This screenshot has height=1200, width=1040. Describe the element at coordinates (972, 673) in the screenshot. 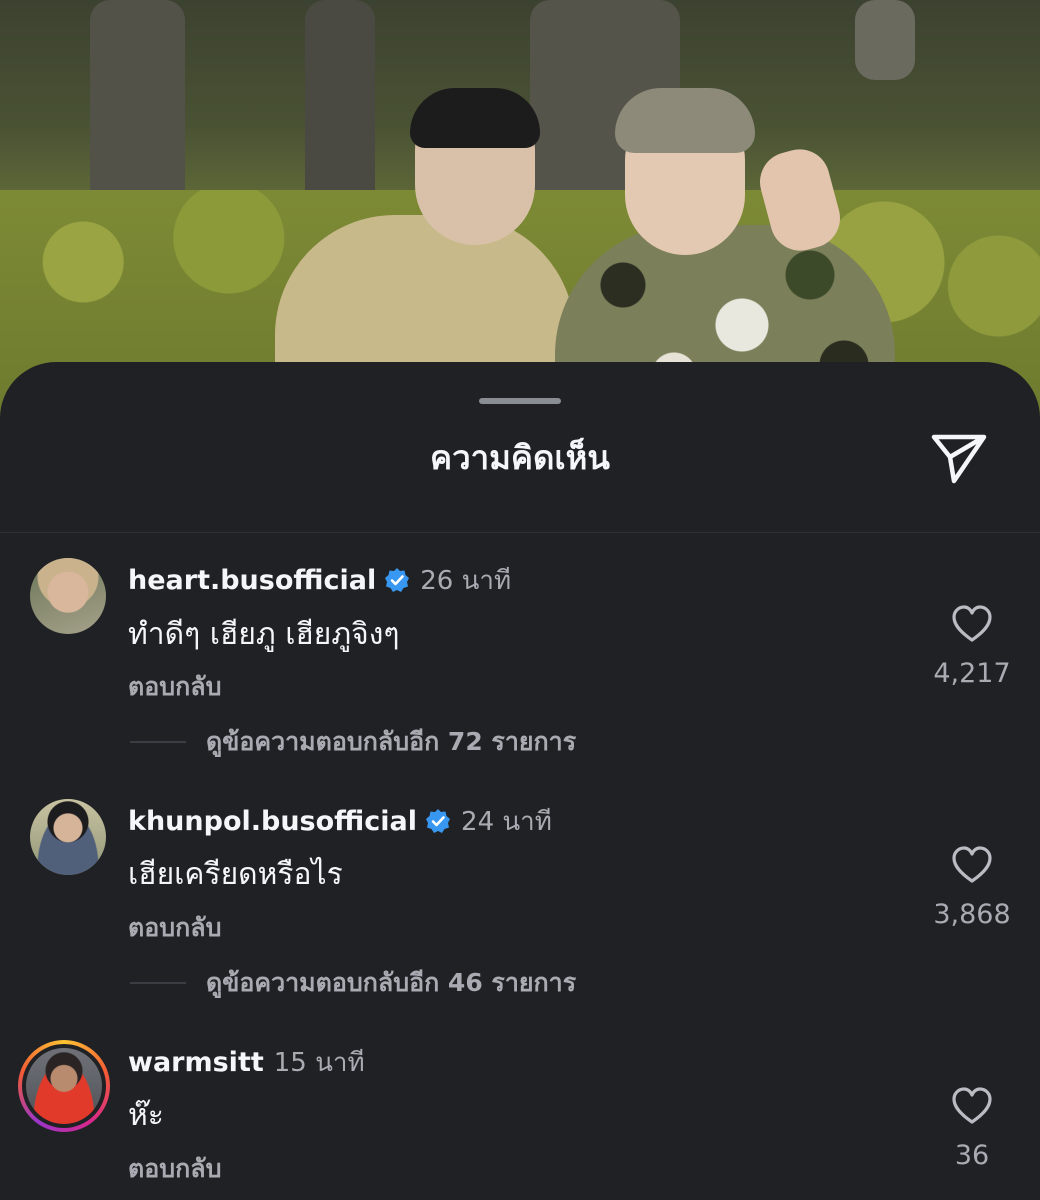

I see `like-count: 4,217` at that location.